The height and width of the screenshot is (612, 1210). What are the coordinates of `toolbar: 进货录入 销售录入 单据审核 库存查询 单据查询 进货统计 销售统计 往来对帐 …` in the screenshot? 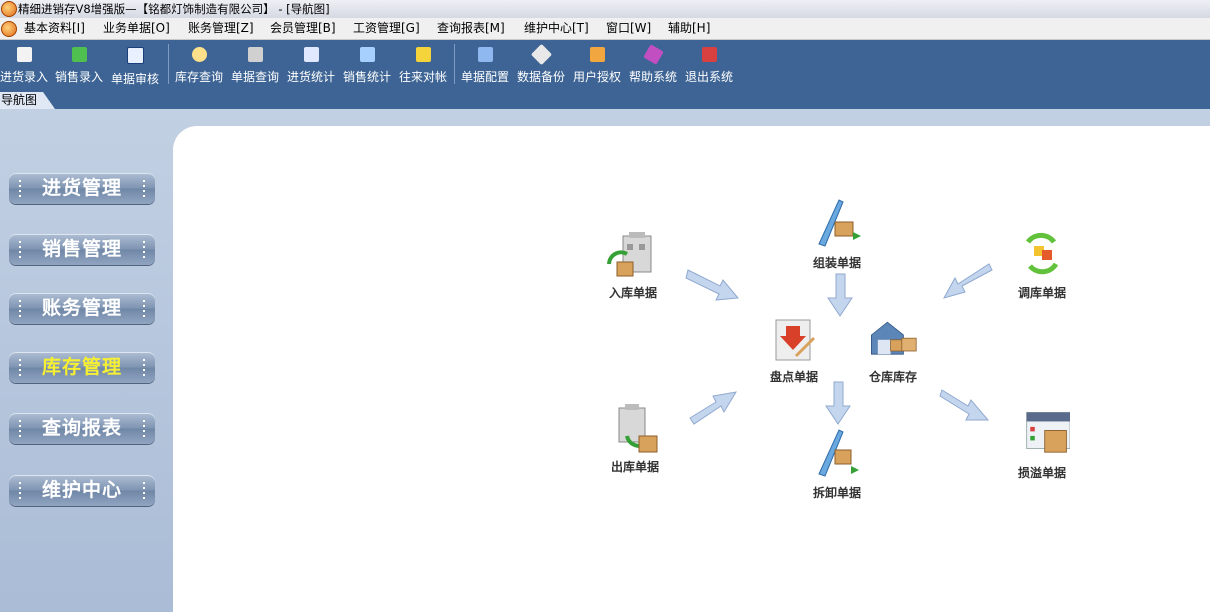 It's located at (605, 65).